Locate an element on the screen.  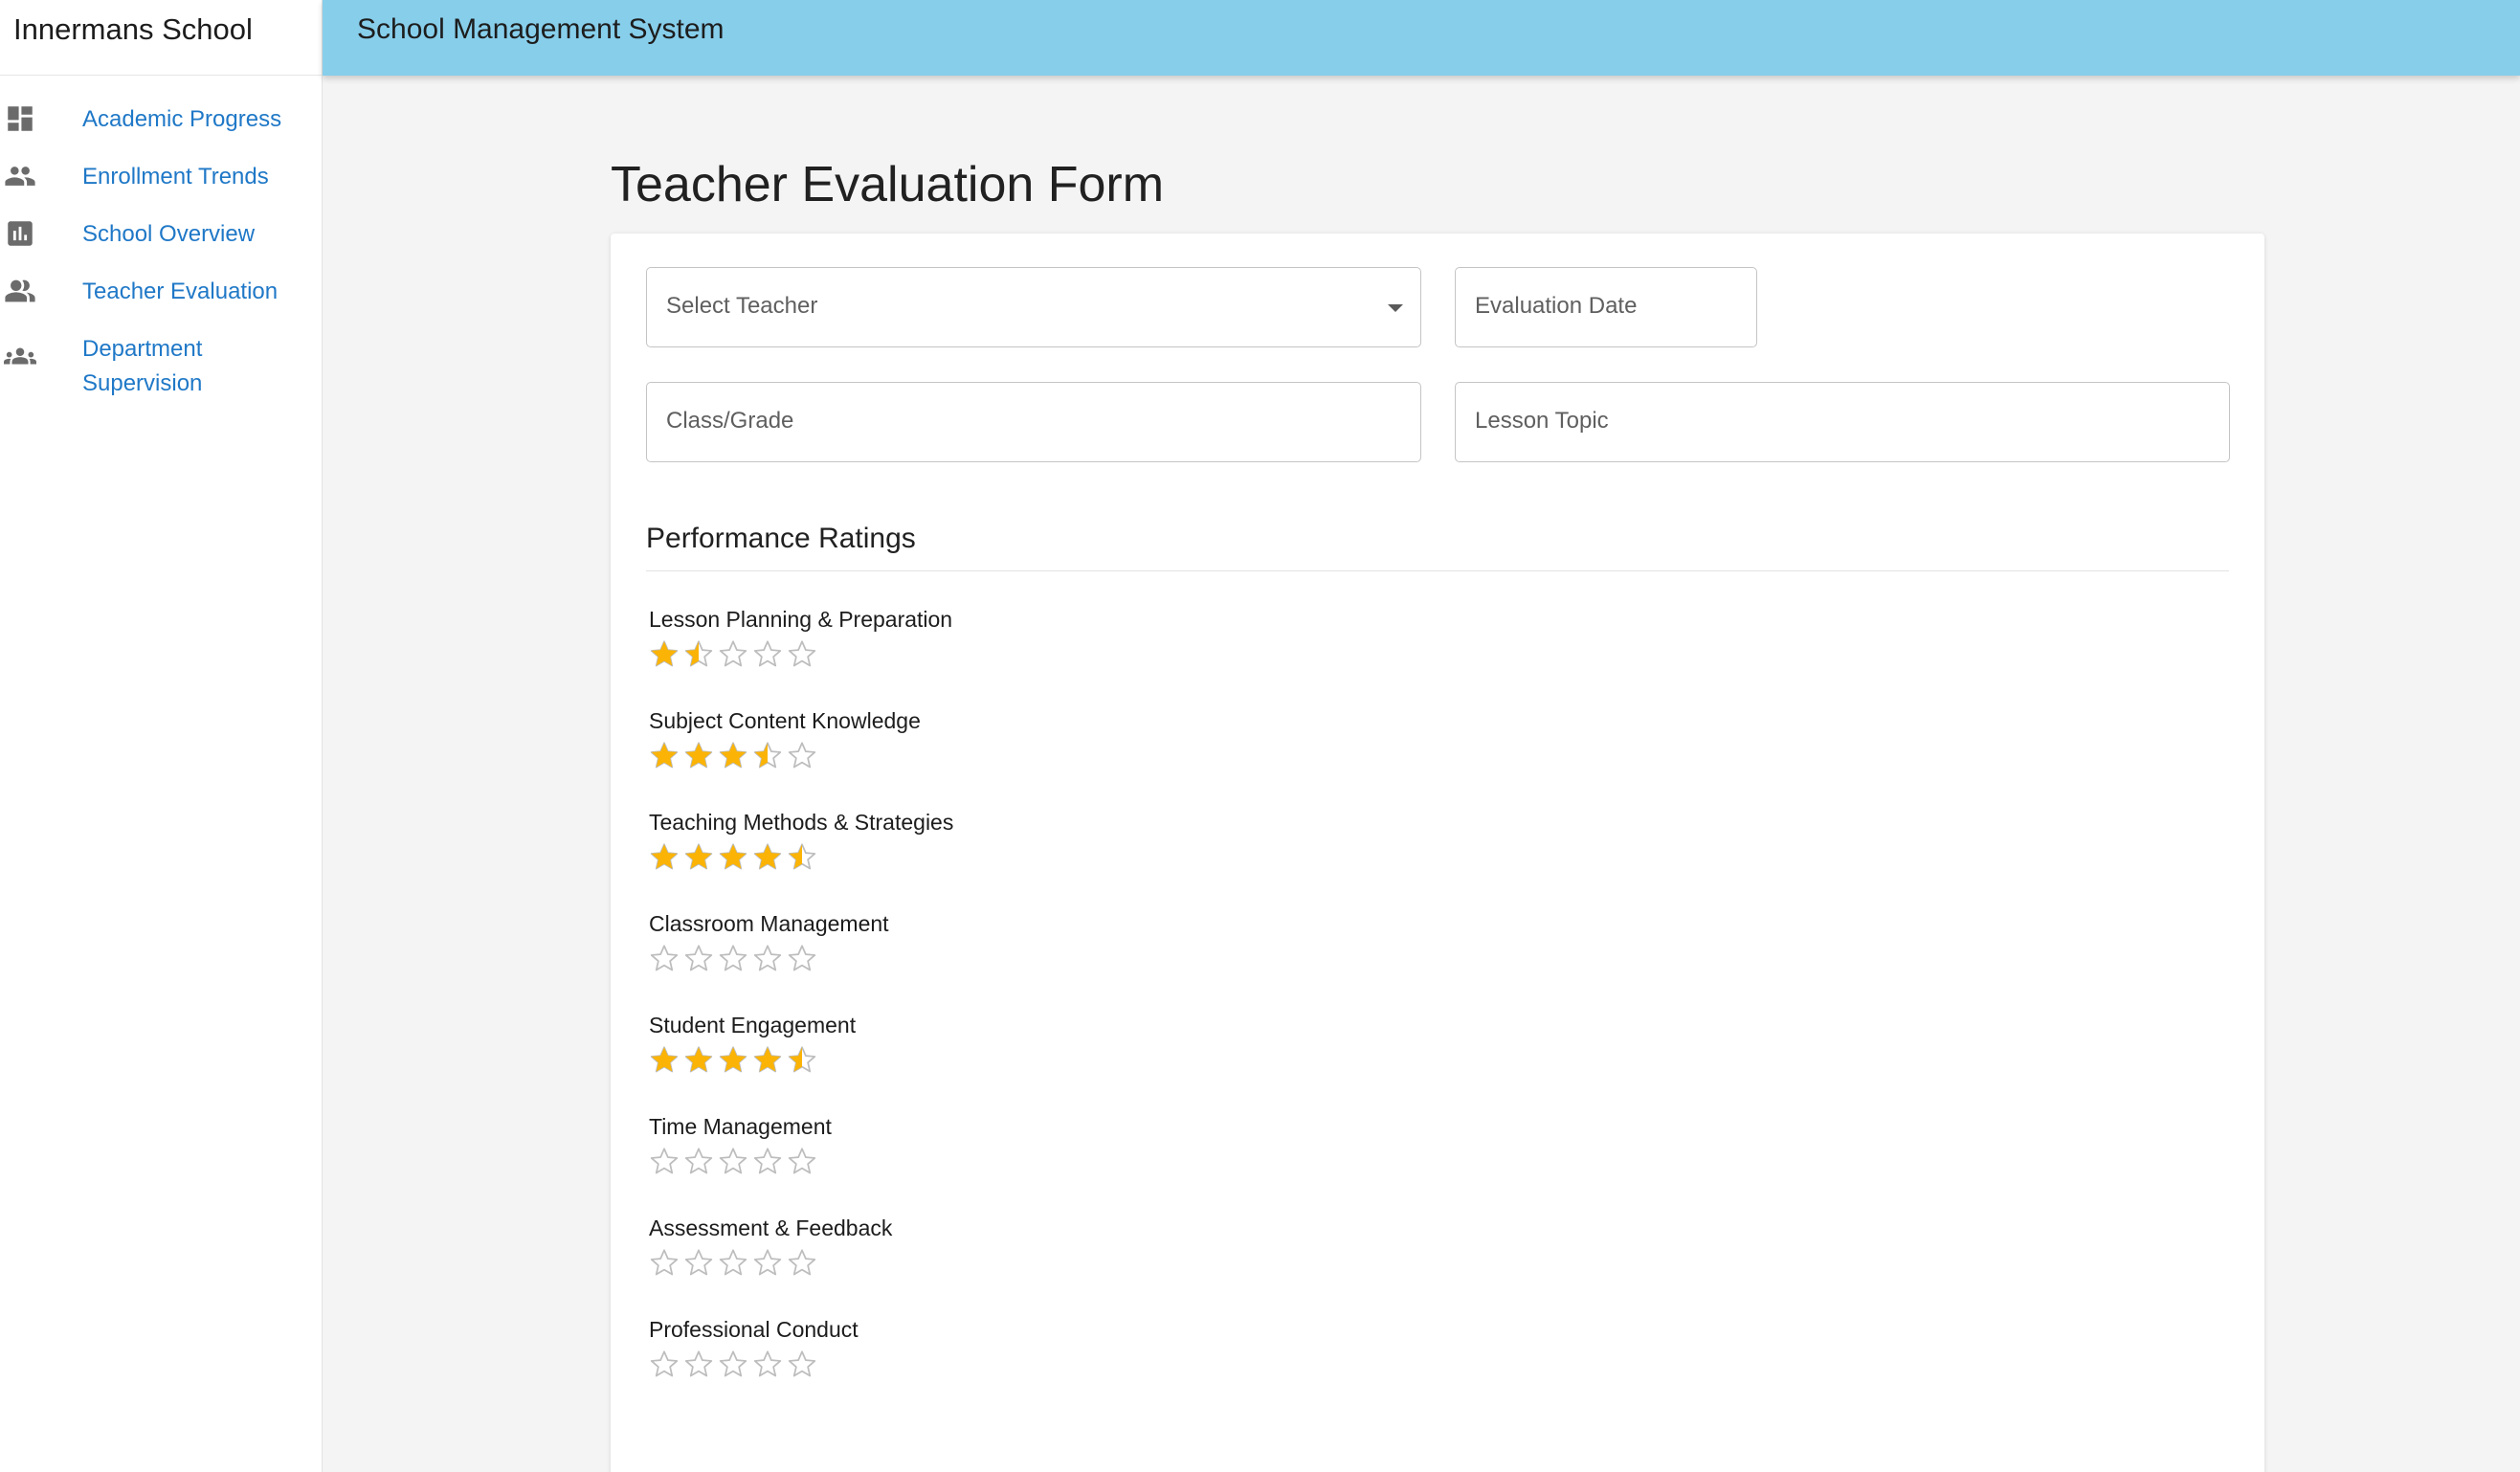
teacher-select: Select Teacher is located at coordinates (1033, 307).